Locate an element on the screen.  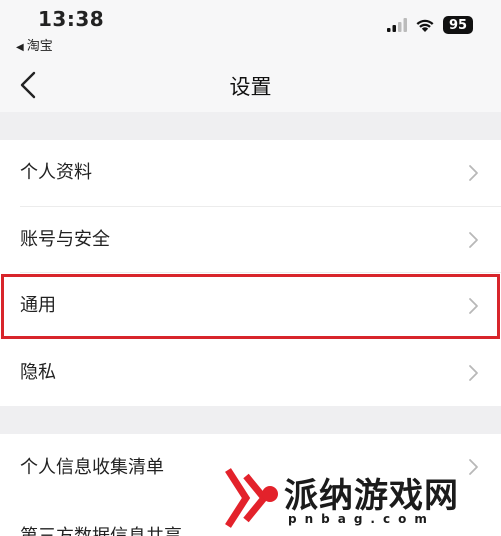
status-bar: 13:38 ◀ 淘宝 95 is located at coordinates (250, 29).